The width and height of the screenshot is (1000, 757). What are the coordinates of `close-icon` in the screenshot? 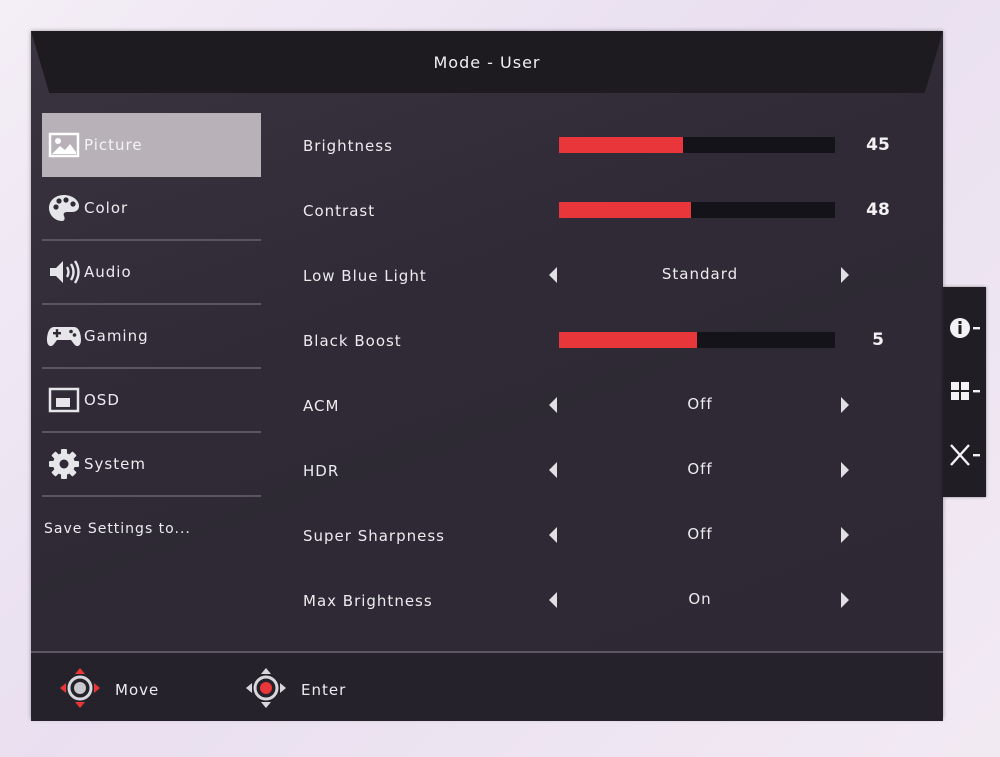 It's located at (965, 457).